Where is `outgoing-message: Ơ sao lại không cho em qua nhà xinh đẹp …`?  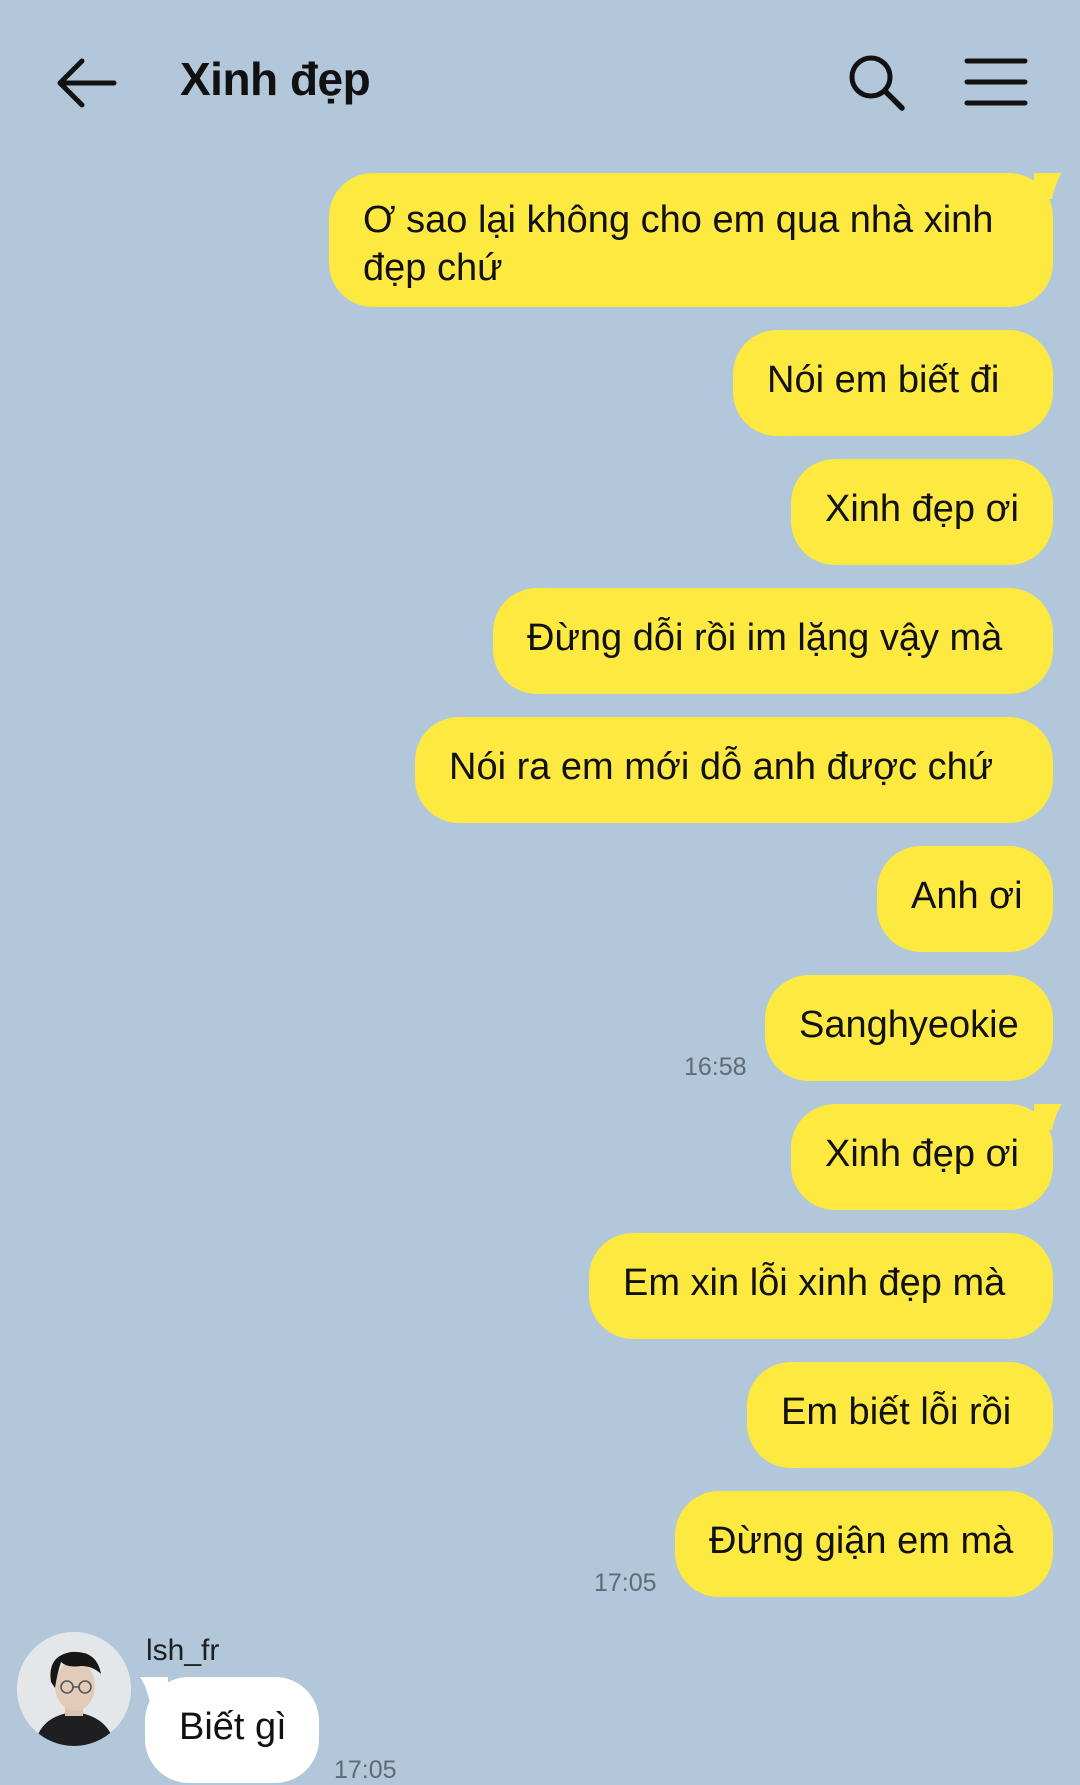
outgoing-message: Ơ sao lại không cho em qua nhà xinh đẹp … is located at coordinates (691, 240).